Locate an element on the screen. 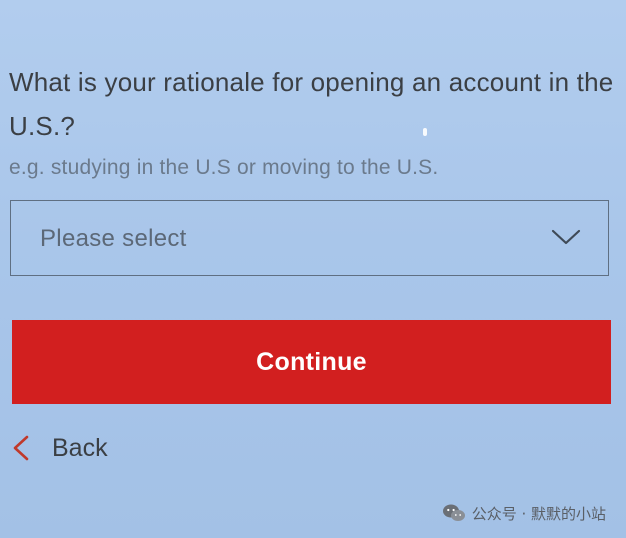  chevron-left-icon is located at coordinates (21, 448).